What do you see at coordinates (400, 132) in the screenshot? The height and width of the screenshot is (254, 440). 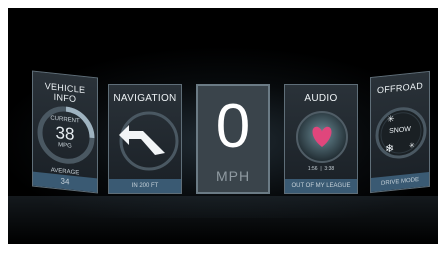 I see `offroad-card: OFFROAD ✳ SNOW ❄ ✳ DRIVE MODE` at bounding box center [400, 132].